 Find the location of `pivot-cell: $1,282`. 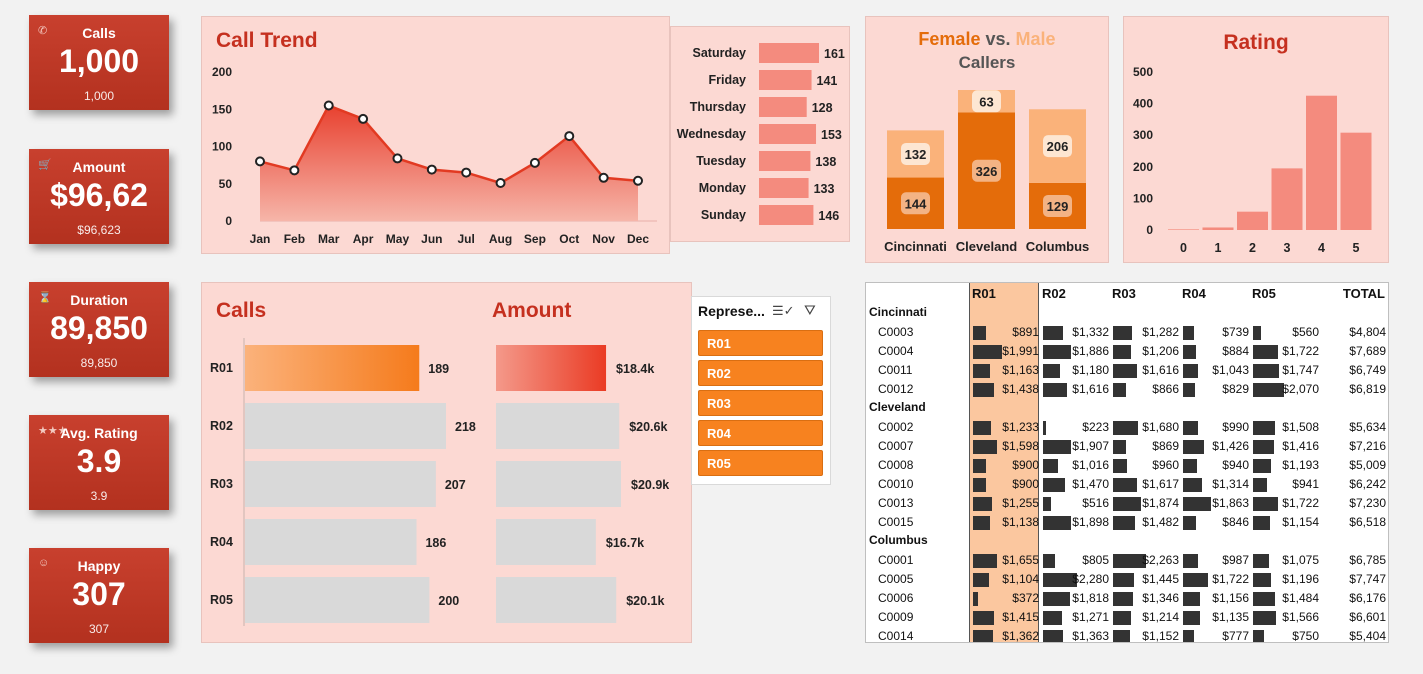

pivot-cell: $1,282 is located at coordinates (1145, 332).